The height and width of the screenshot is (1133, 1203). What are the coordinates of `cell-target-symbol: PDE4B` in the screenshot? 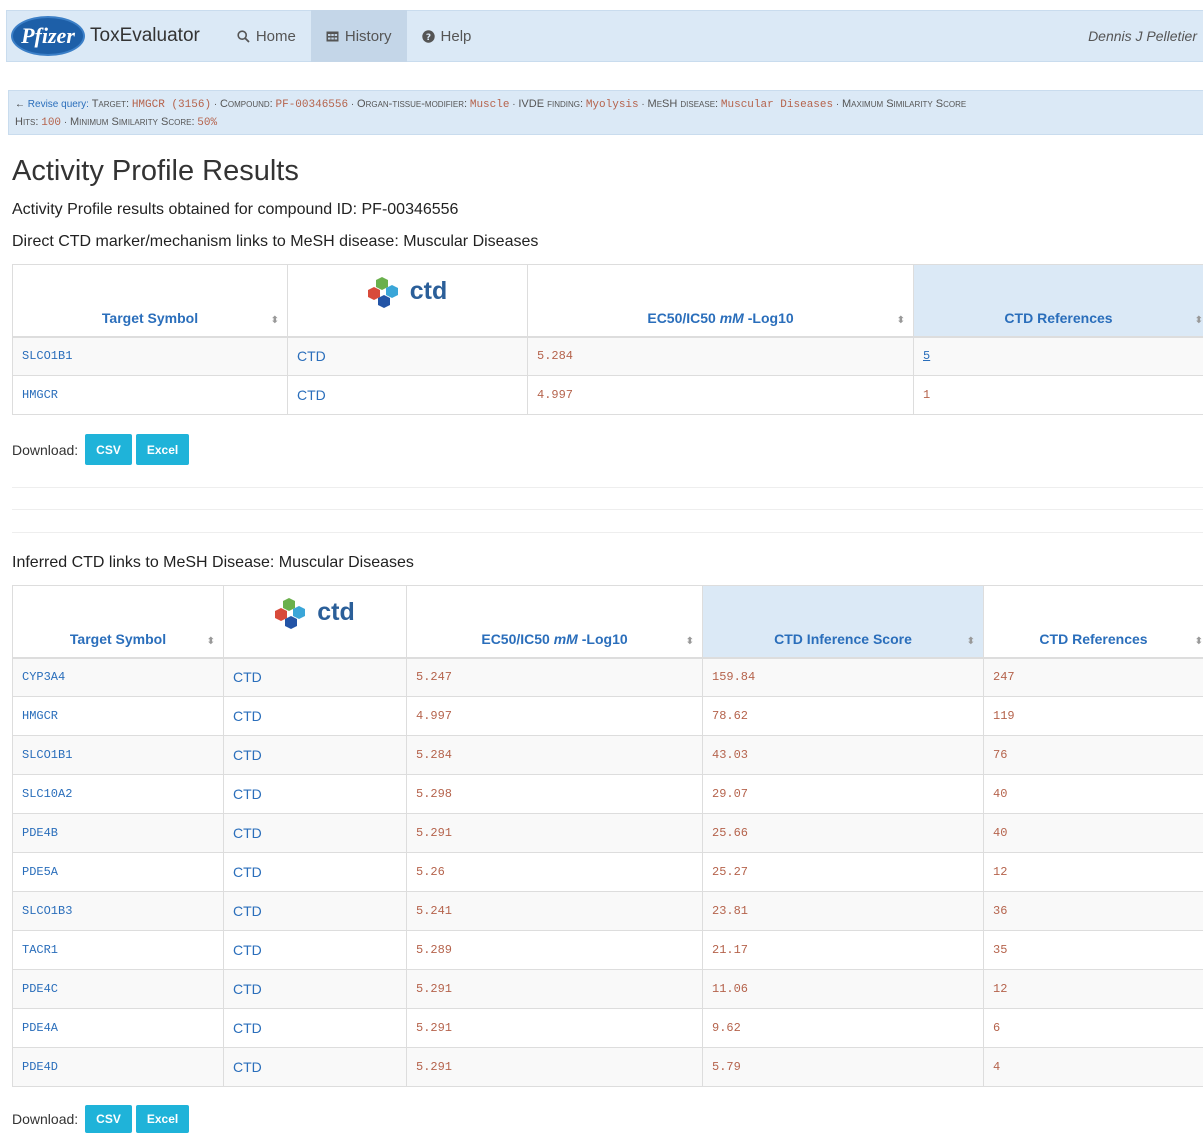 It's located at (118, 833).